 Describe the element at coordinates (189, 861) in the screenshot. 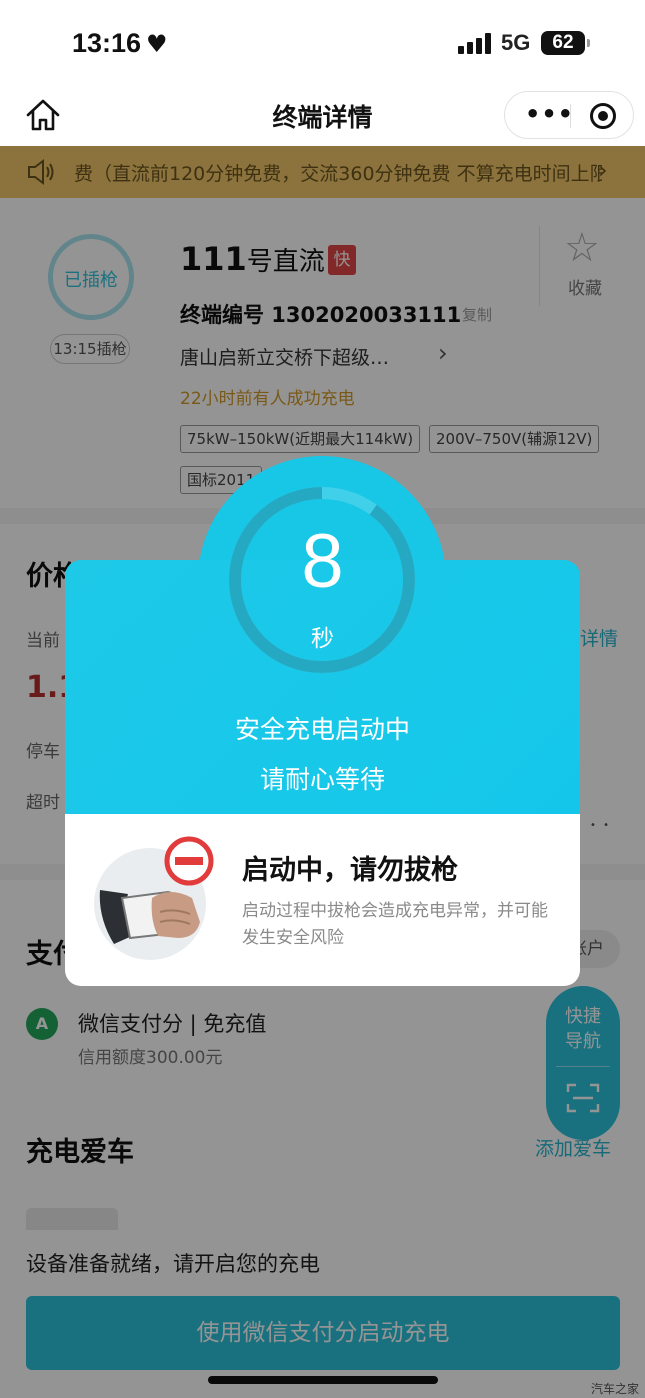

I see `no-entry-icon` at that location.